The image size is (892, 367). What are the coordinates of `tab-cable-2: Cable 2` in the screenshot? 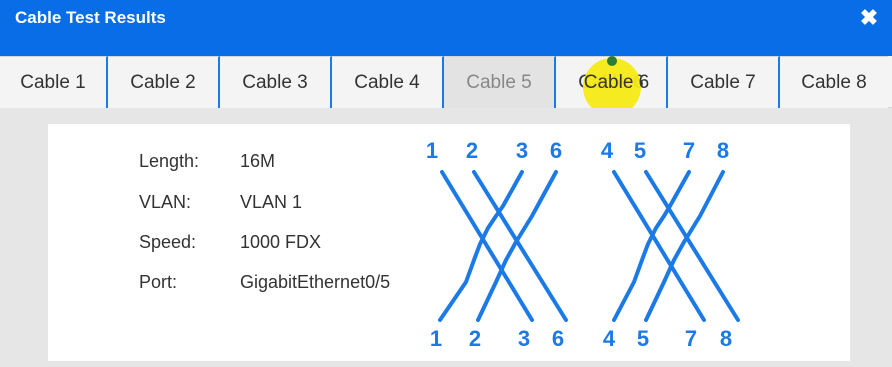 It's located at (164, 82).